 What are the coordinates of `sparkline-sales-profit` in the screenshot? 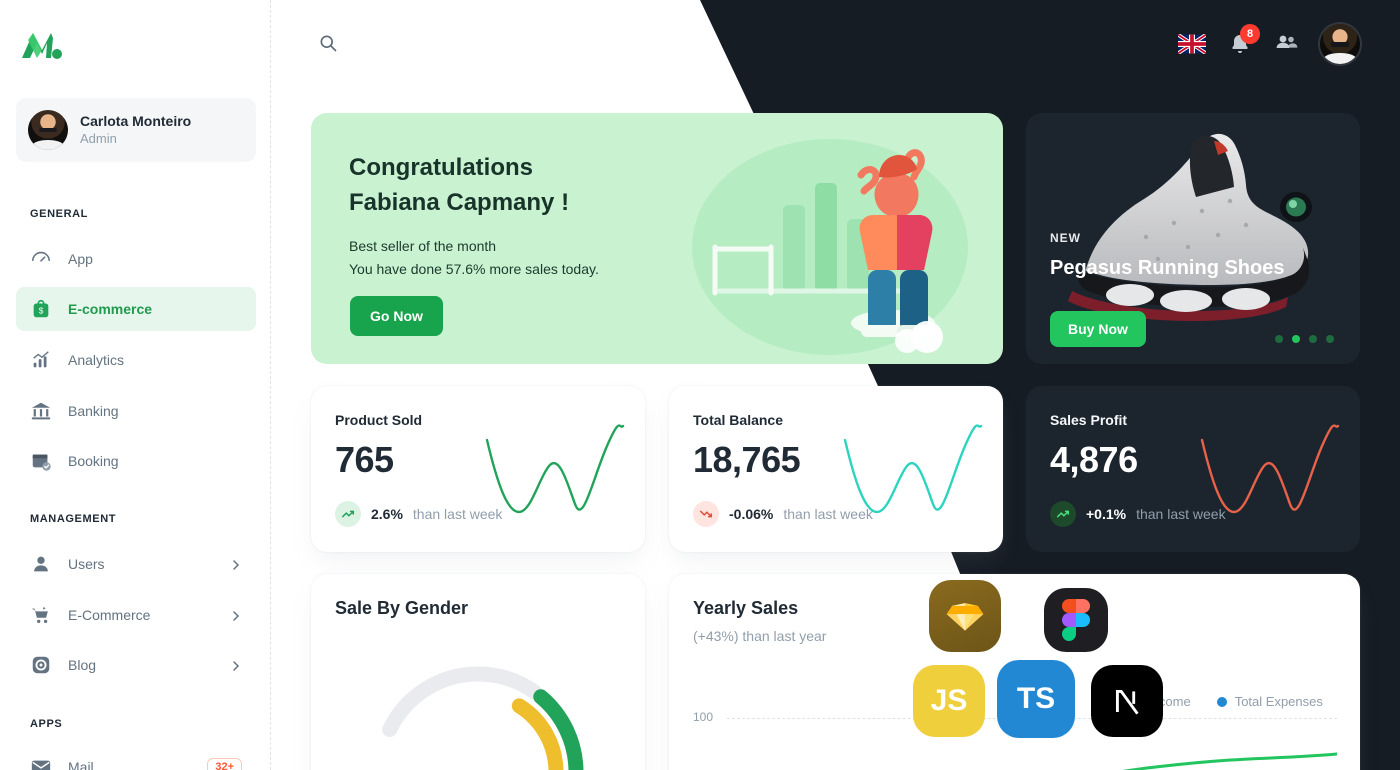 It's located at (1270, 469).